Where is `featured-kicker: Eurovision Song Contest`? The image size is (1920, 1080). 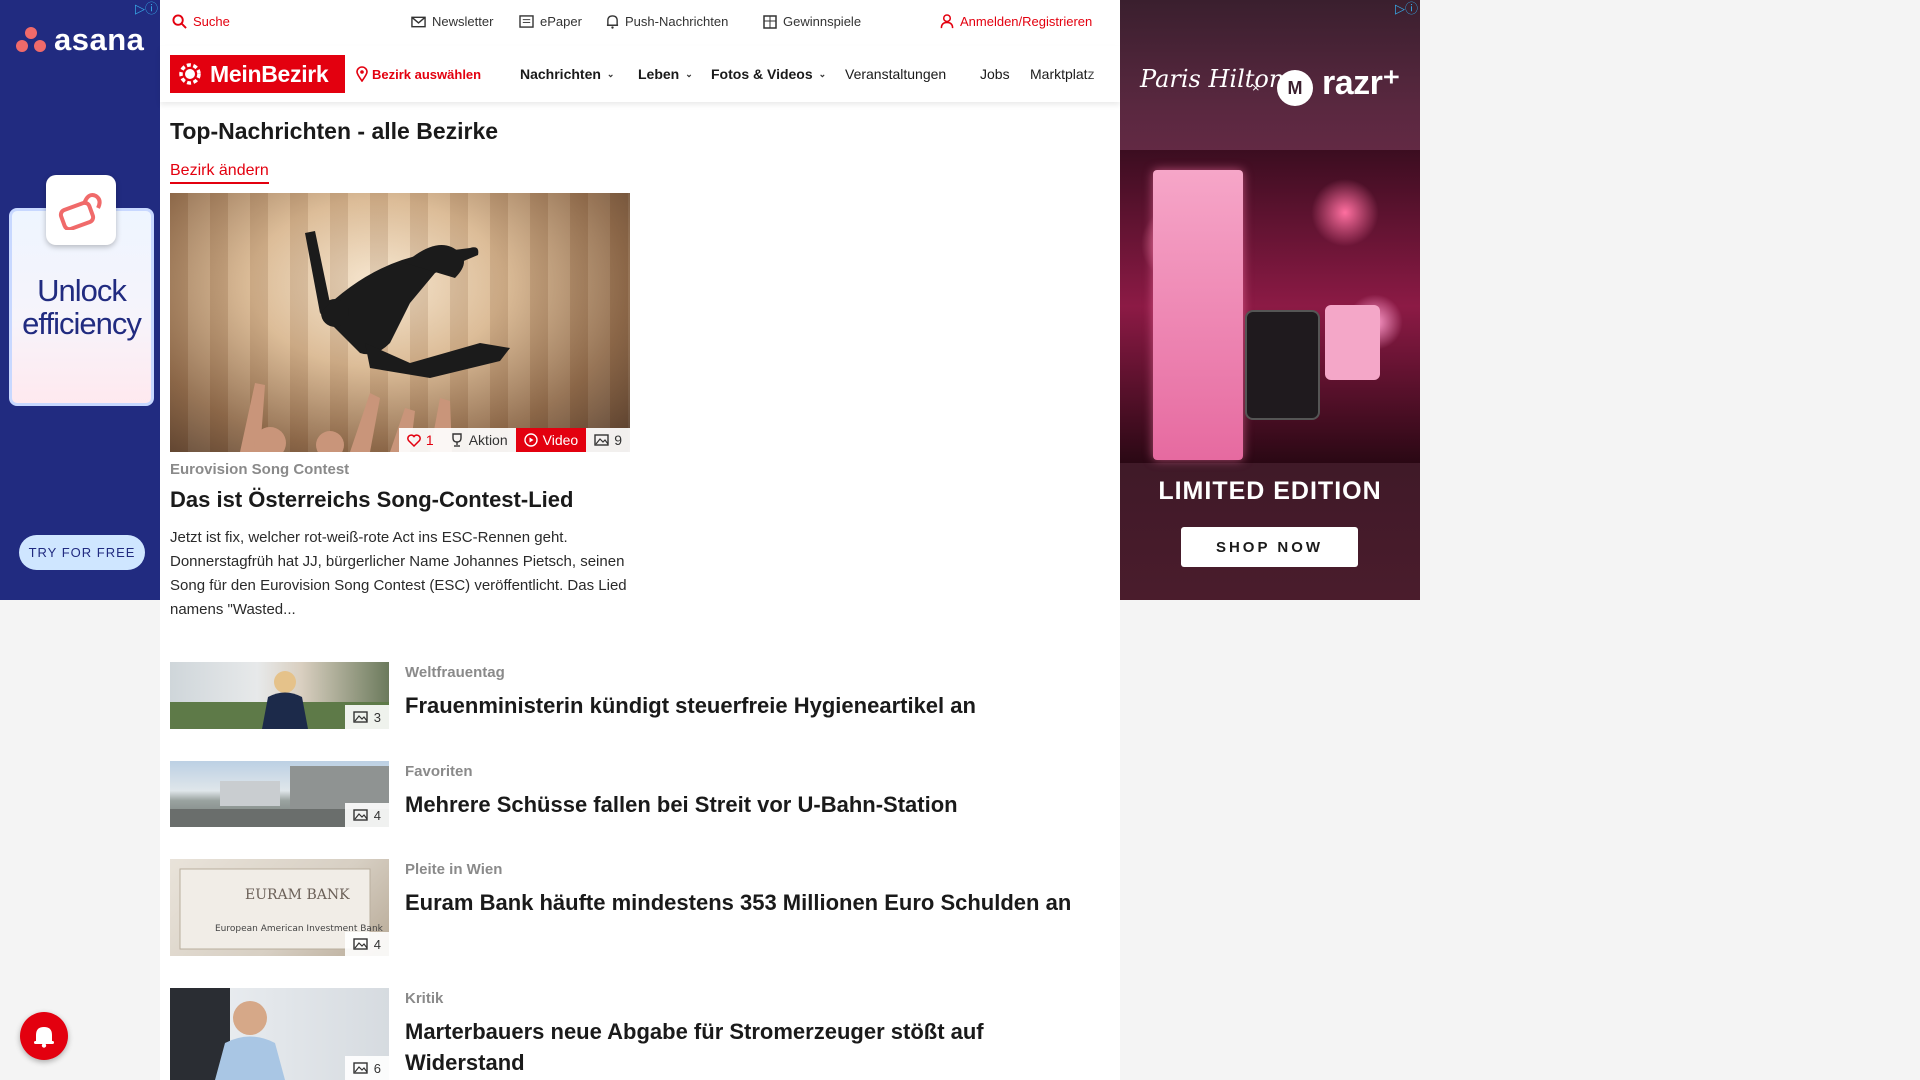
featured-kicker: Eurovision Song Contest is located at coordinates (260, 469).